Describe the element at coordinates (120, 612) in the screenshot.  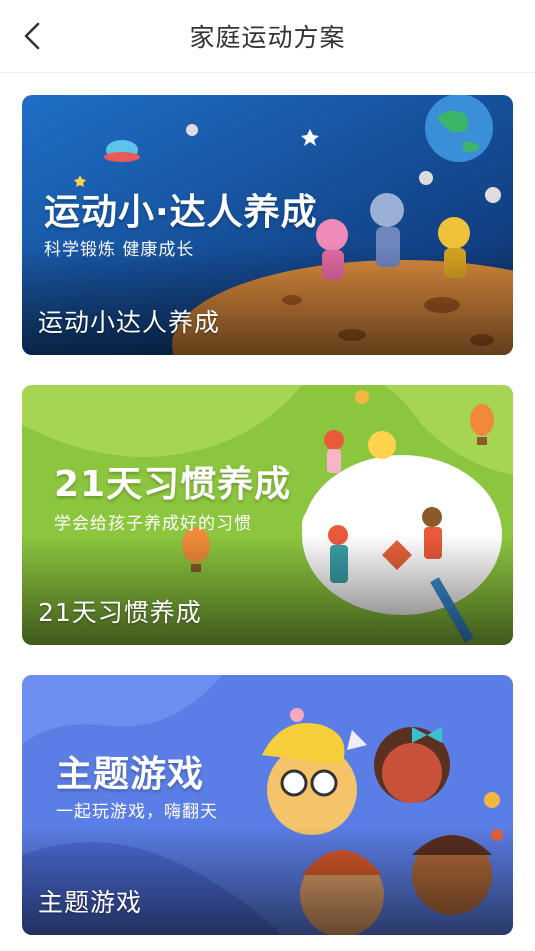
I see `card-label: 21天习惯养成` at that location.